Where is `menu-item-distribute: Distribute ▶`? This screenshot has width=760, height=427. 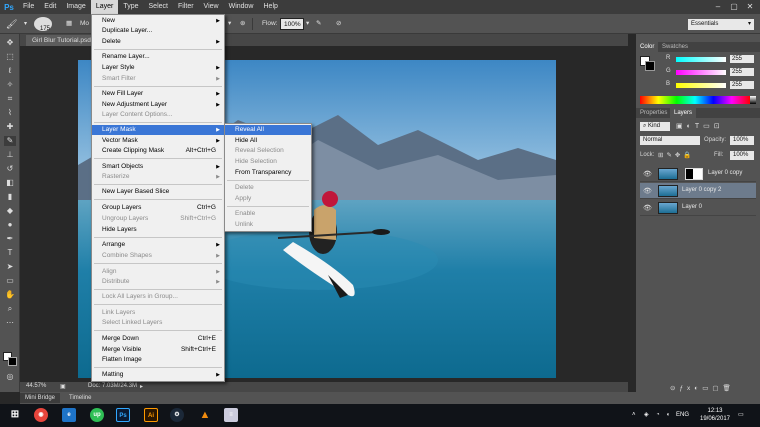 menu-item-distribute: Distribute ▶ is located at coordinates (158, 282).